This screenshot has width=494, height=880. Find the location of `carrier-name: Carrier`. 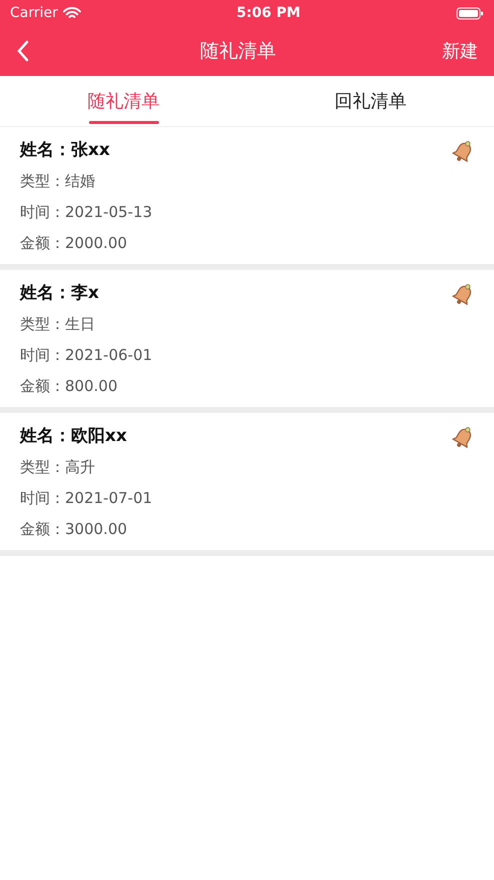

carrier-name: Carrier is located at coordinates (34, 13).